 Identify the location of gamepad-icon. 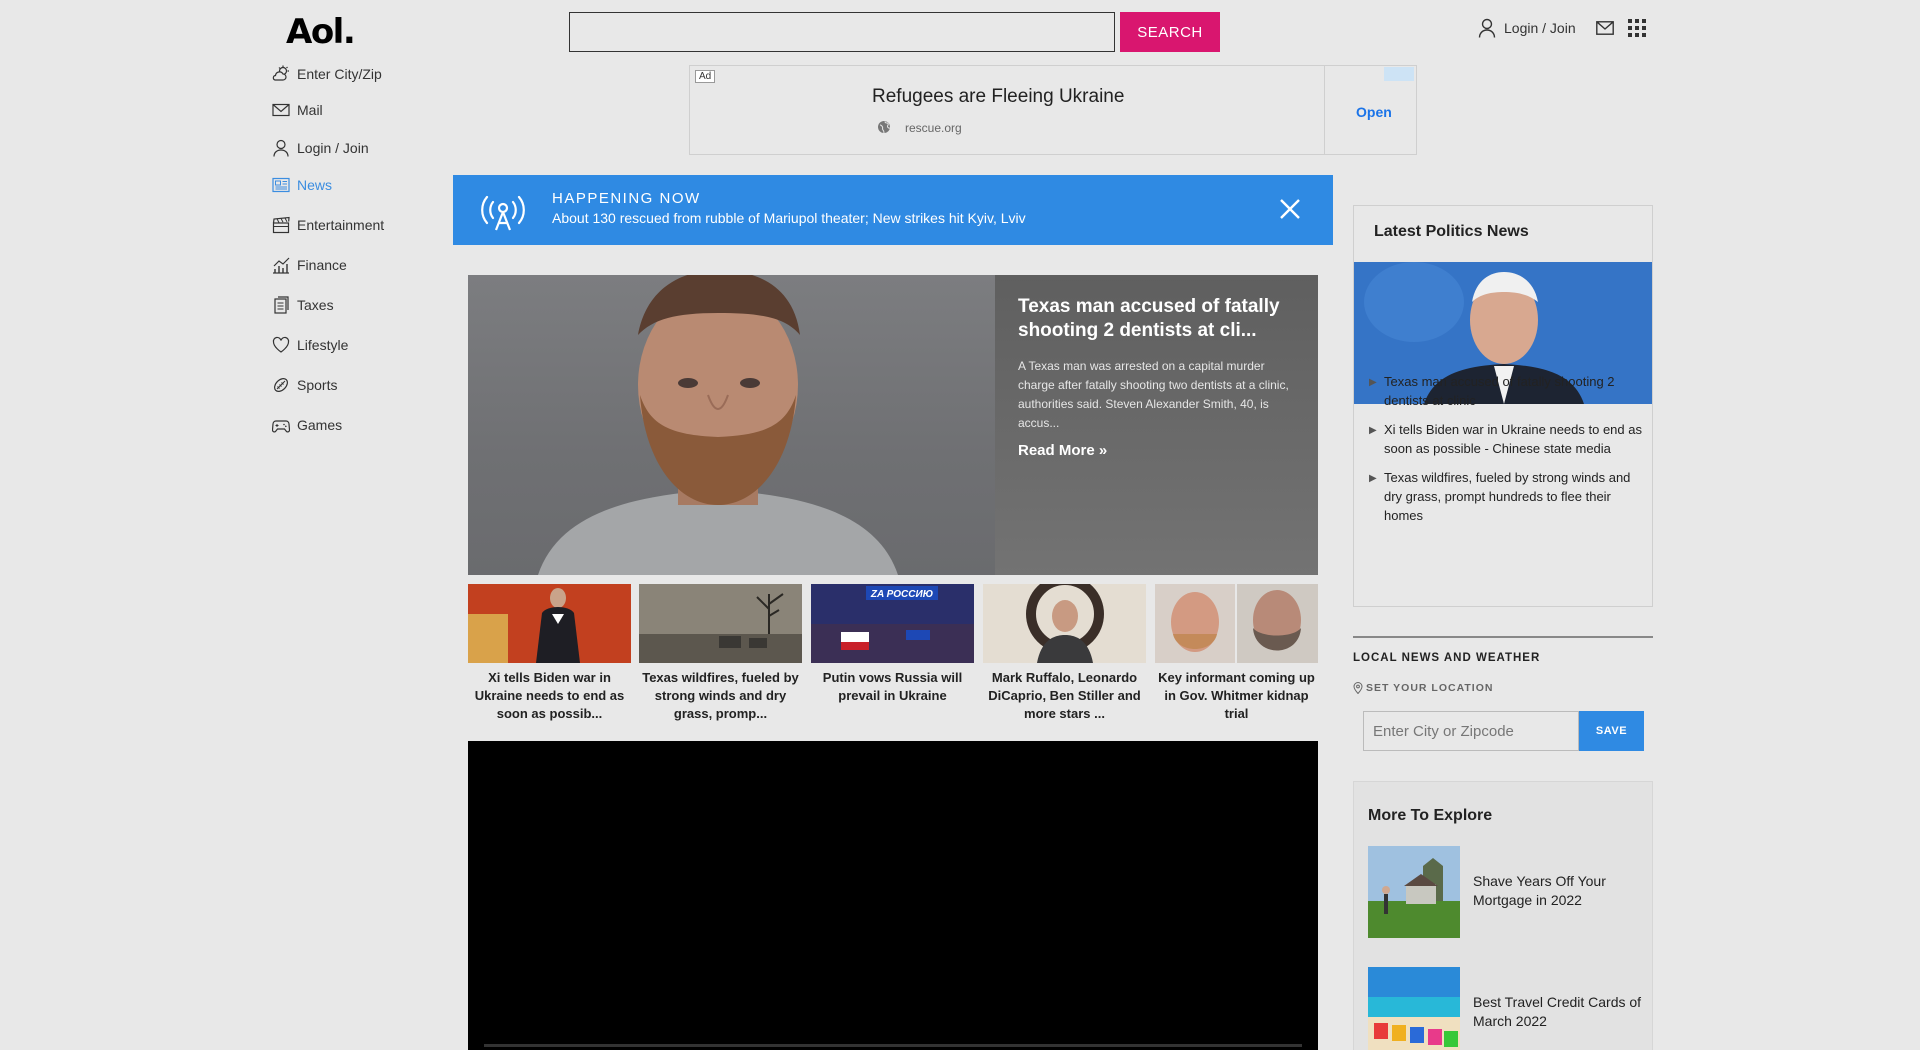
(281, 426).